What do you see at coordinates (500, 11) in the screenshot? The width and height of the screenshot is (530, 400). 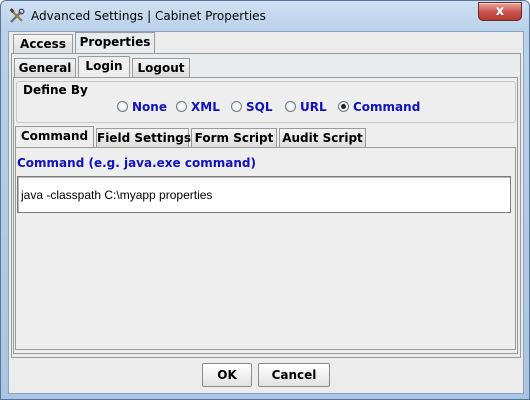 I see `close-button: x` at bounding box center [500, 11].